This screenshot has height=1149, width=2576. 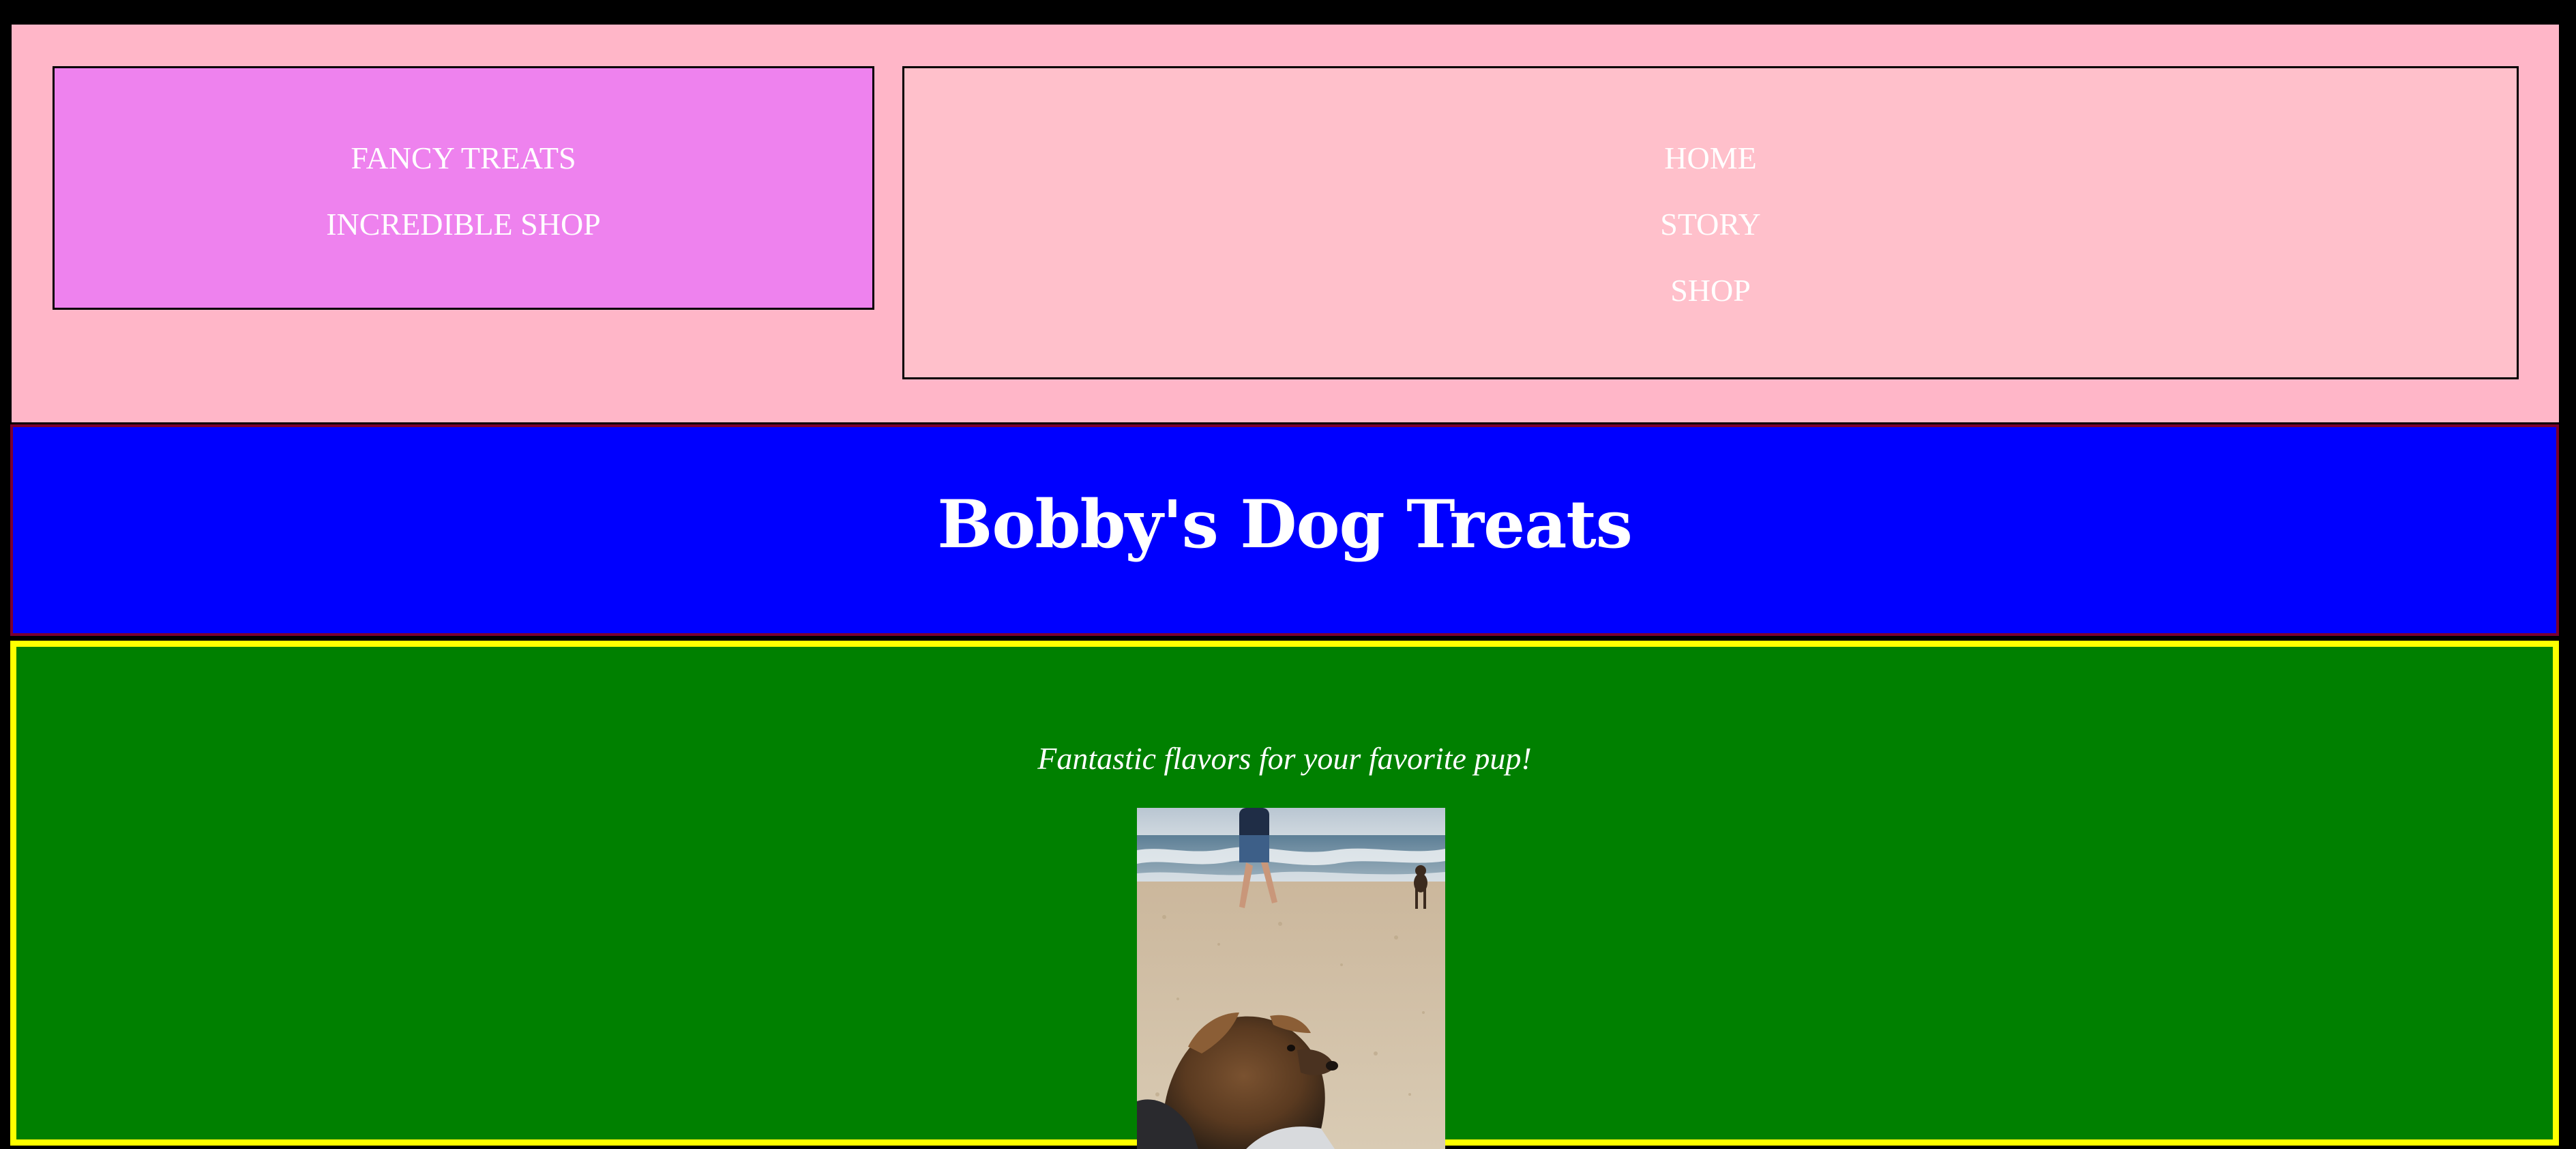 What do you see at coordinates (463, 188) in the screenshot?
I see `brand-box: FANCY TREATS INCREDIBLE SHOP` at bounding box center [463, 188].